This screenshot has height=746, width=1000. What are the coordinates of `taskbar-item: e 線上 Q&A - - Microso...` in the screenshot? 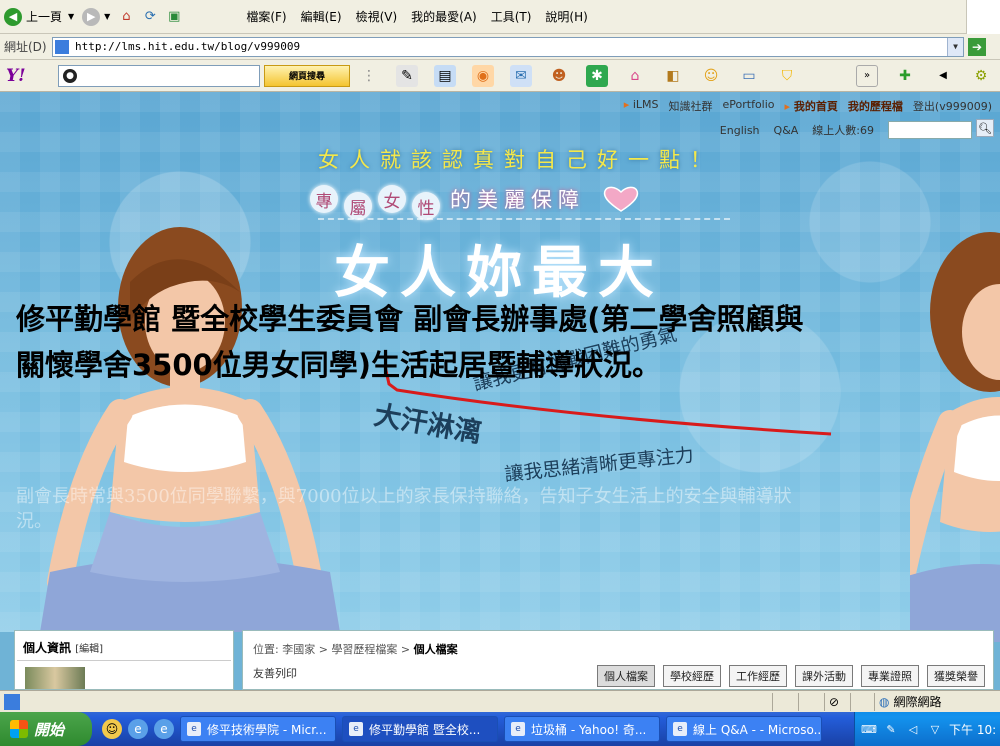 It's located at (744, 729).